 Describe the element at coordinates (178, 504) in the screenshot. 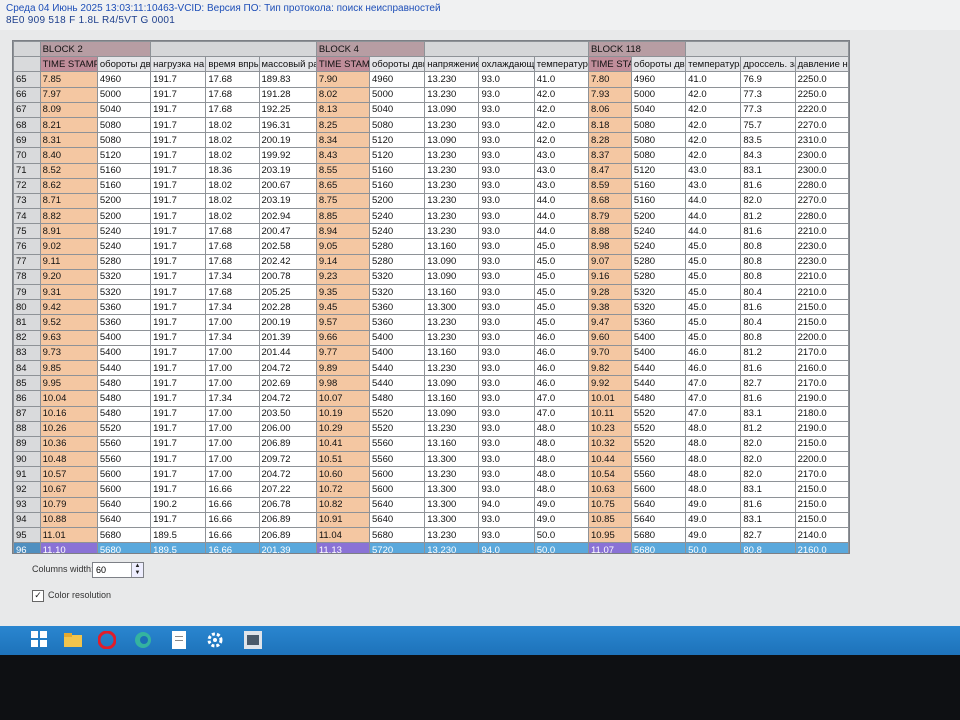

I see `value-cell: 190.2` at that location.